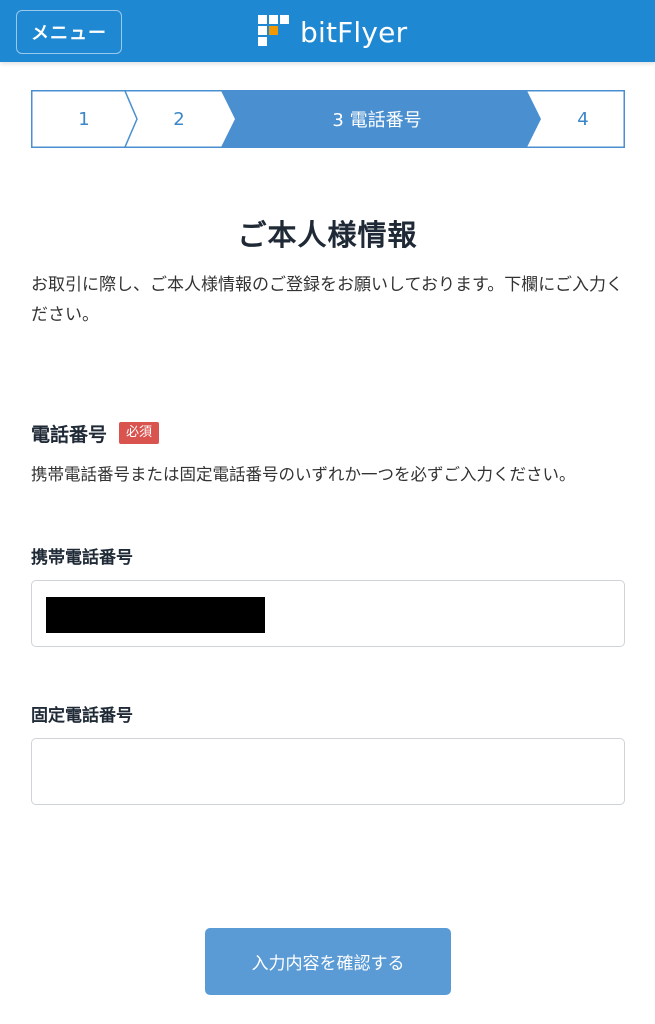 This screenshot has width=655, height=1024. What do you see at coordinates (328, 119) in the screenshot?
I see `progress-stepper: 1 2 3 電話番号 4` at bounding box center [328, 119].